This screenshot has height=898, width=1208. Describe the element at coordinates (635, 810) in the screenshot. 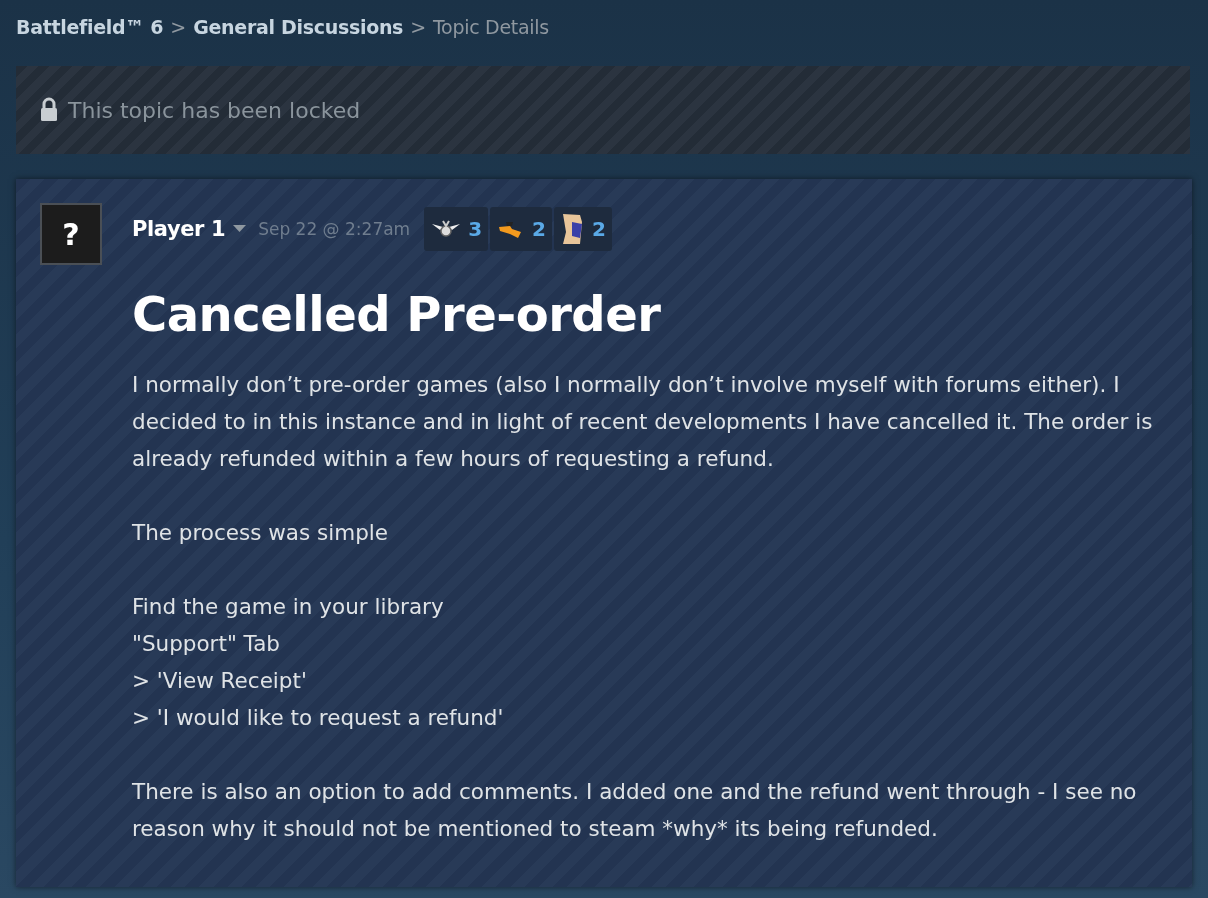

I see `body-text: There is also an option to add comments. I added one and the refund went through - I see no reason why it should not be mentioned to steam *why* its being refunded.` at that location.